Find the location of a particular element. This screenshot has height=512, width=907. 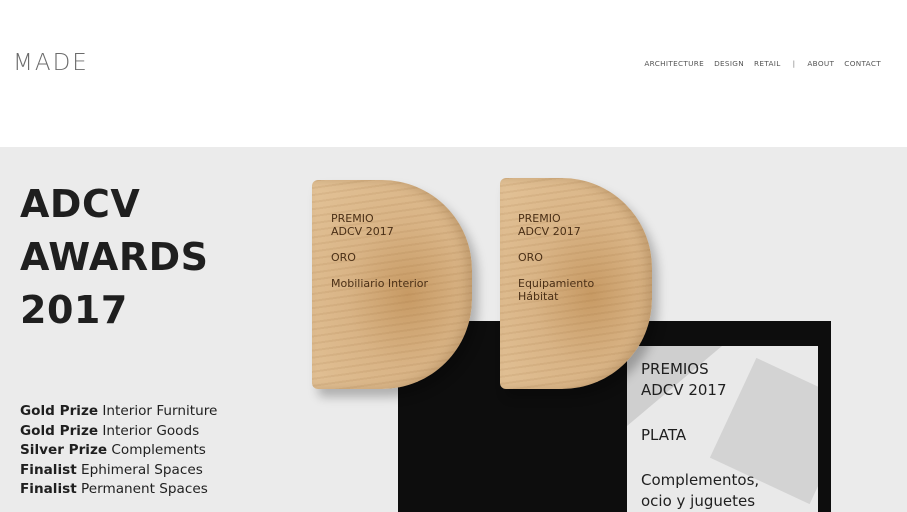

award-prize: Silver Prize is located at coordinates (64, 450).